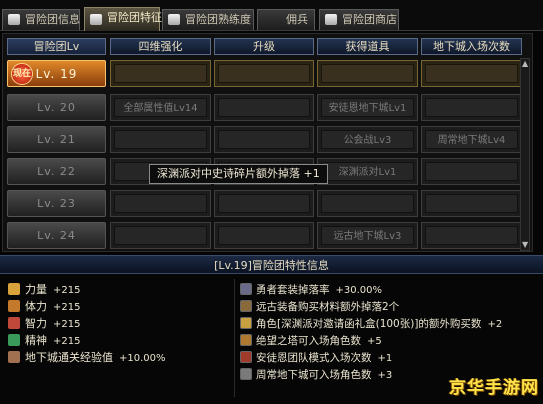  I want to click on trait-cell-text: 全部属性值Lv14, so click(160, 107).